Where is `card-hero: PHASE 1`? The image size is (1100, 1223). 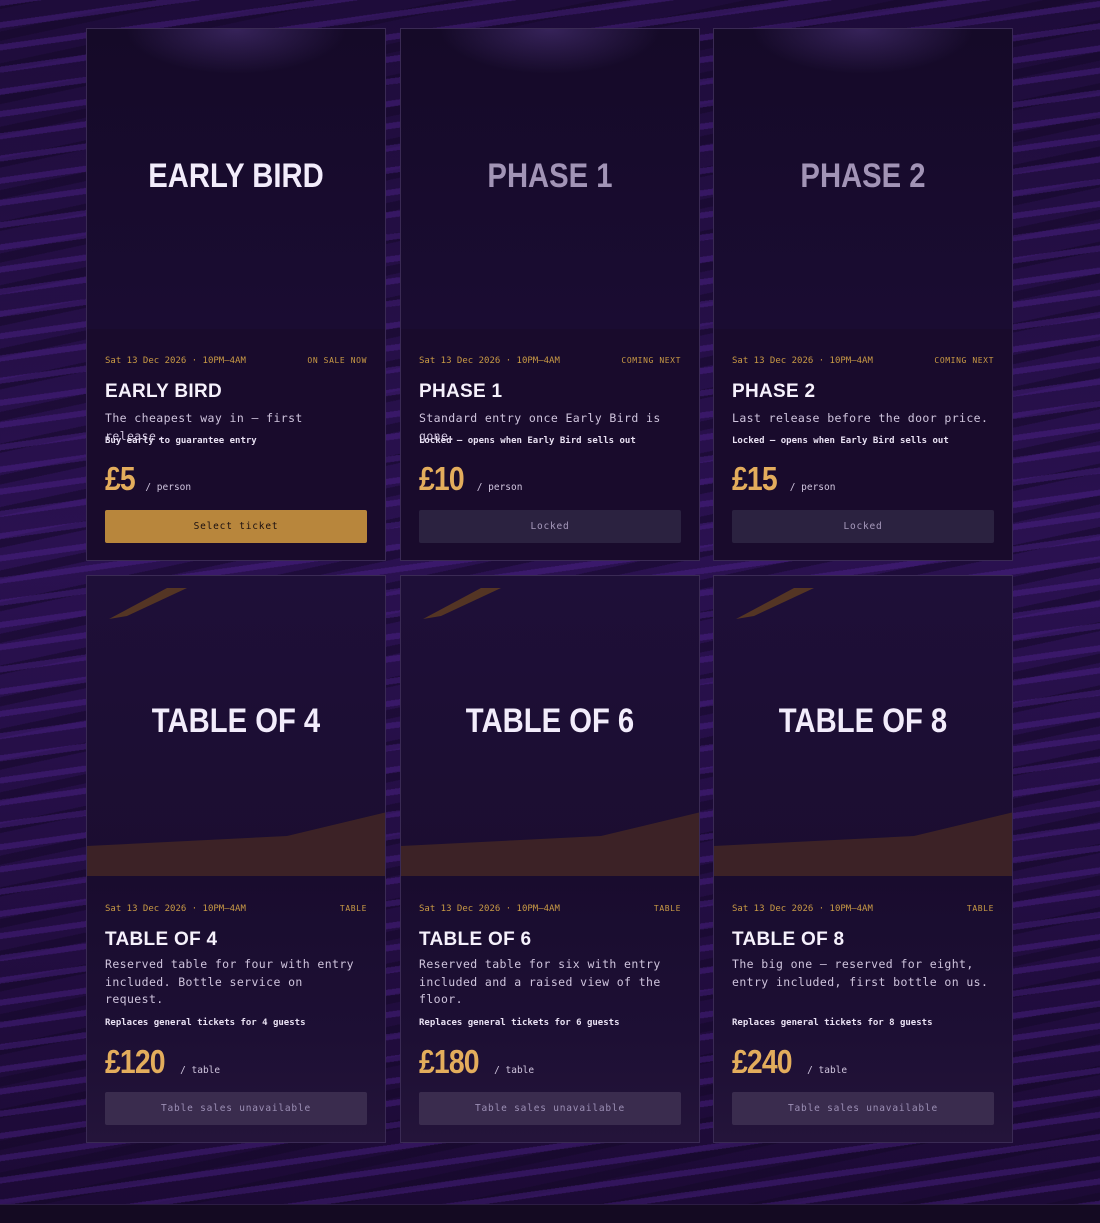
card-hero: PHASE 1 is located at coordinates (550, 179).